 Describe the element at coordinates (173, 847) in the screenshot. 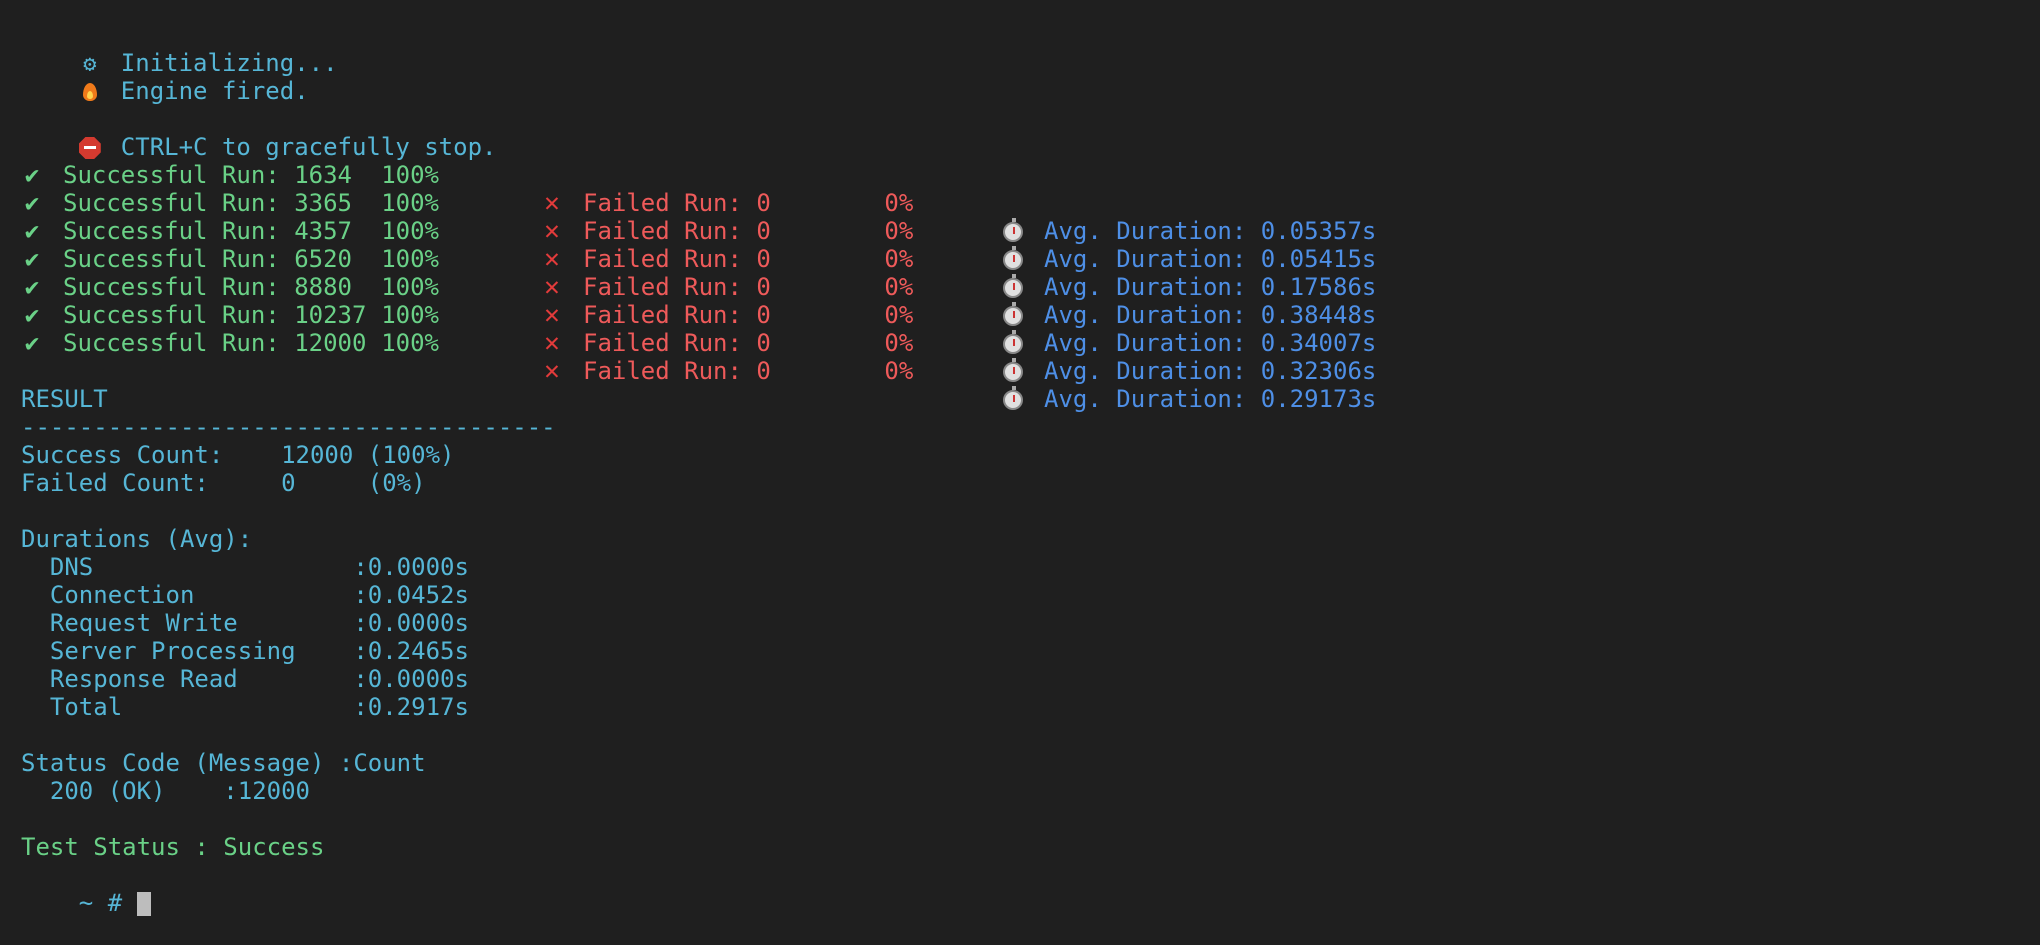

I see `test-status-line: Test Status : Success` at that location.